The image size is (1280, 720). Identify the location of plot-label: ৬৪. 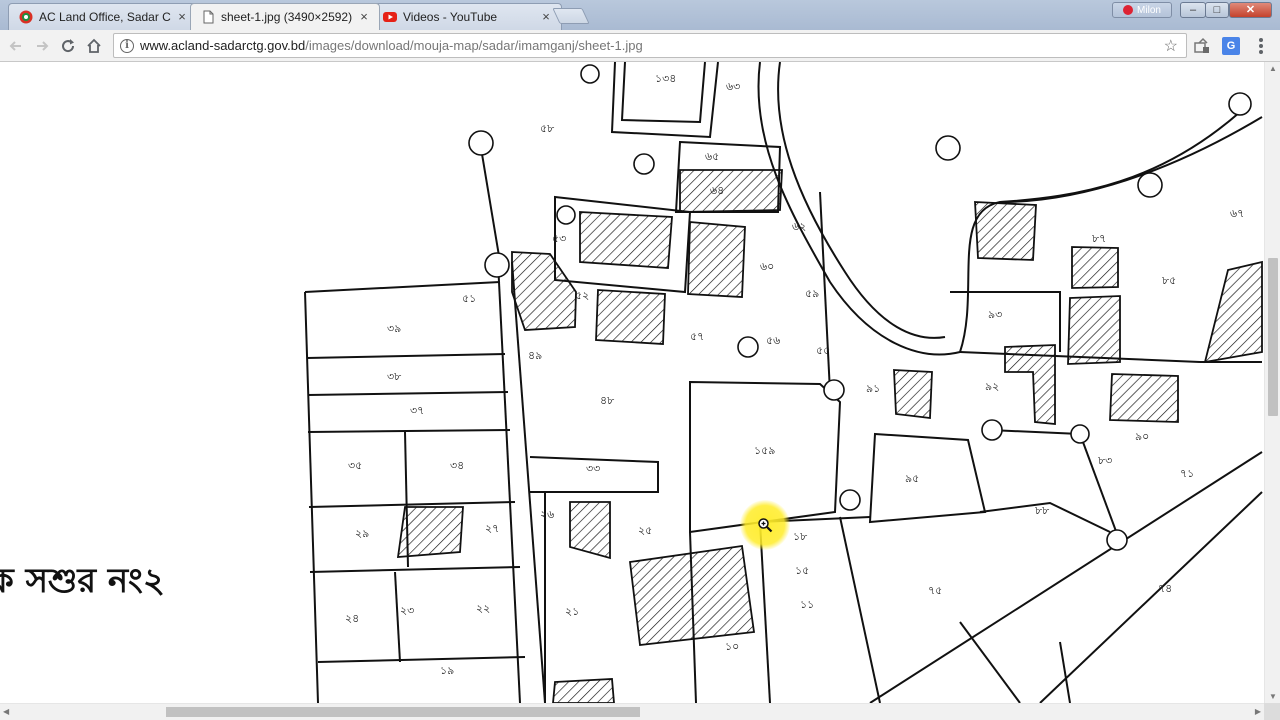
(717, 190).